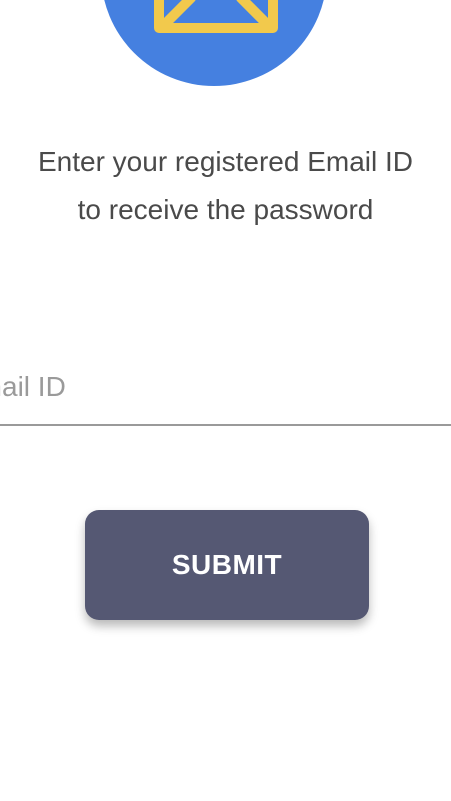 The width and height of the screenshot is (451, 801). Describe the element at coordinates (214, 43) in the screenshot. I see `mail-icon-circle` at that location.